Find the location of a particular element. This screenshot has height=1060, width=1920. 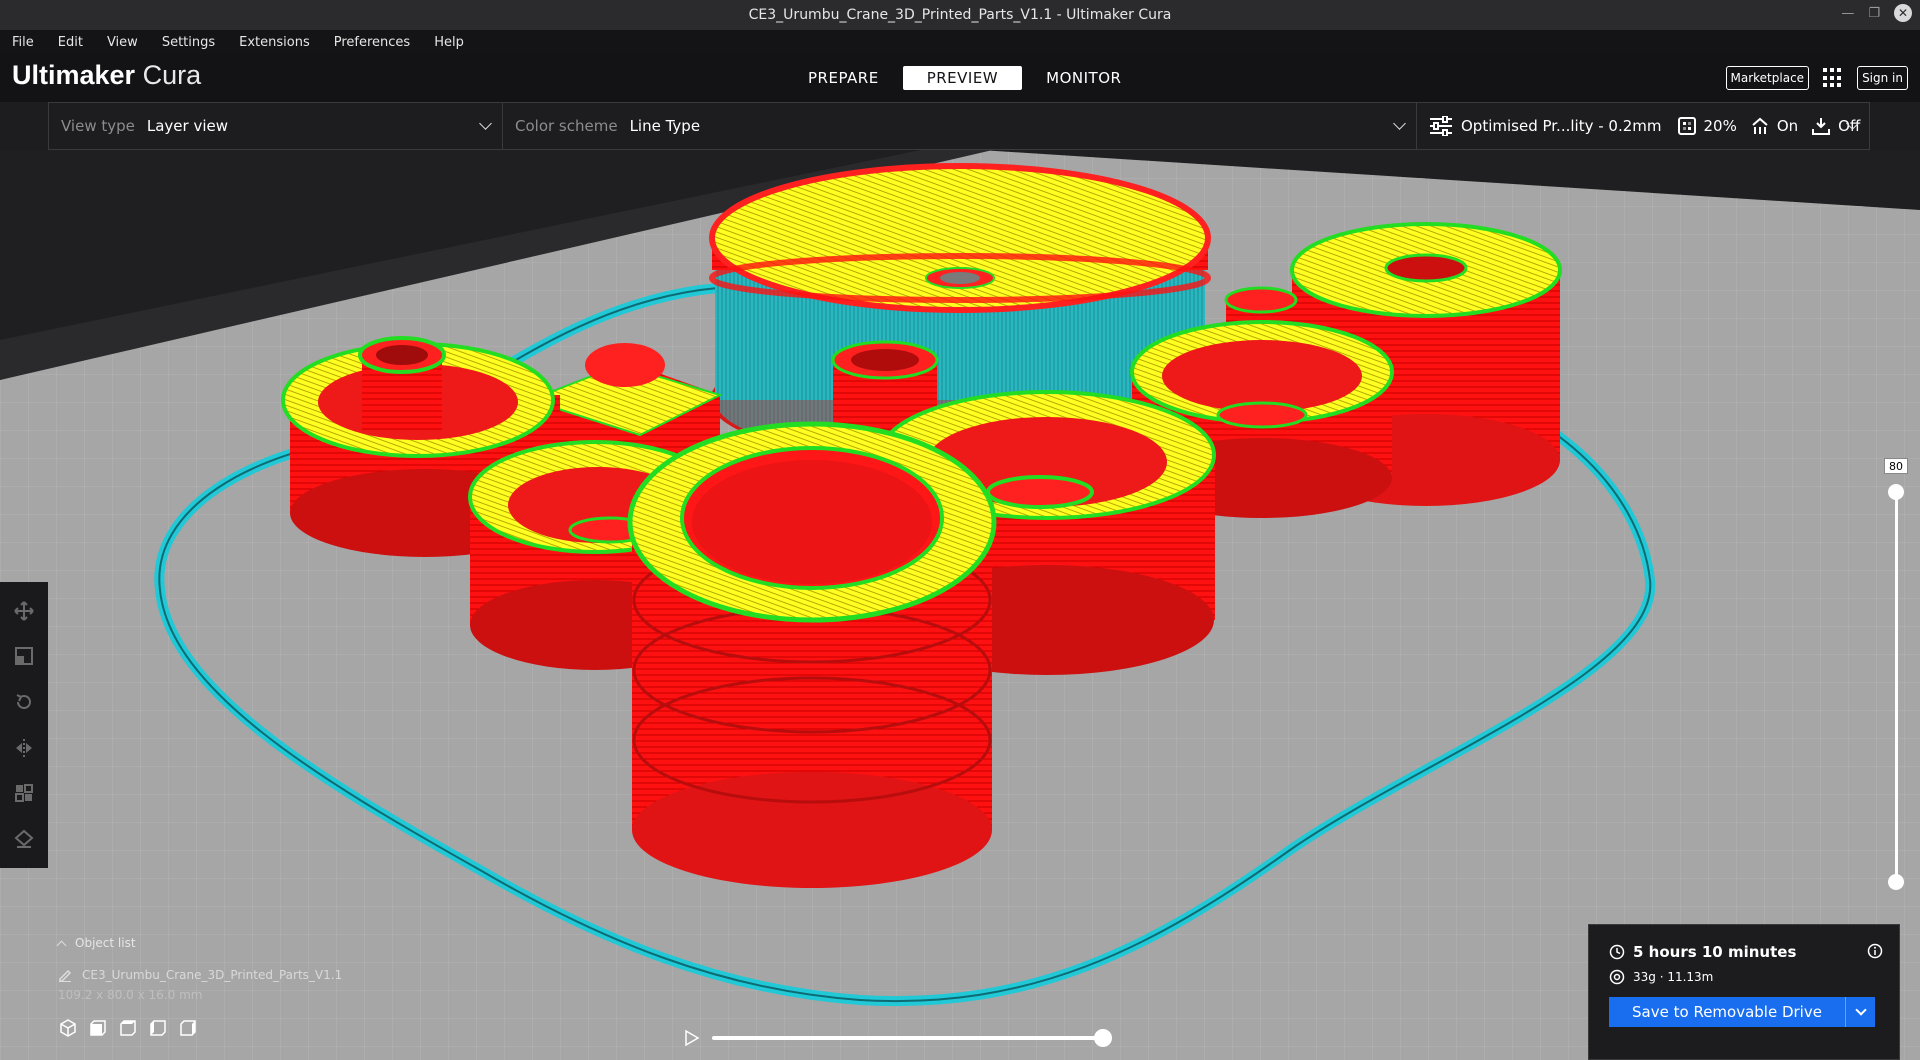

simulation-slider-track is located at coordinates (907, 1038).